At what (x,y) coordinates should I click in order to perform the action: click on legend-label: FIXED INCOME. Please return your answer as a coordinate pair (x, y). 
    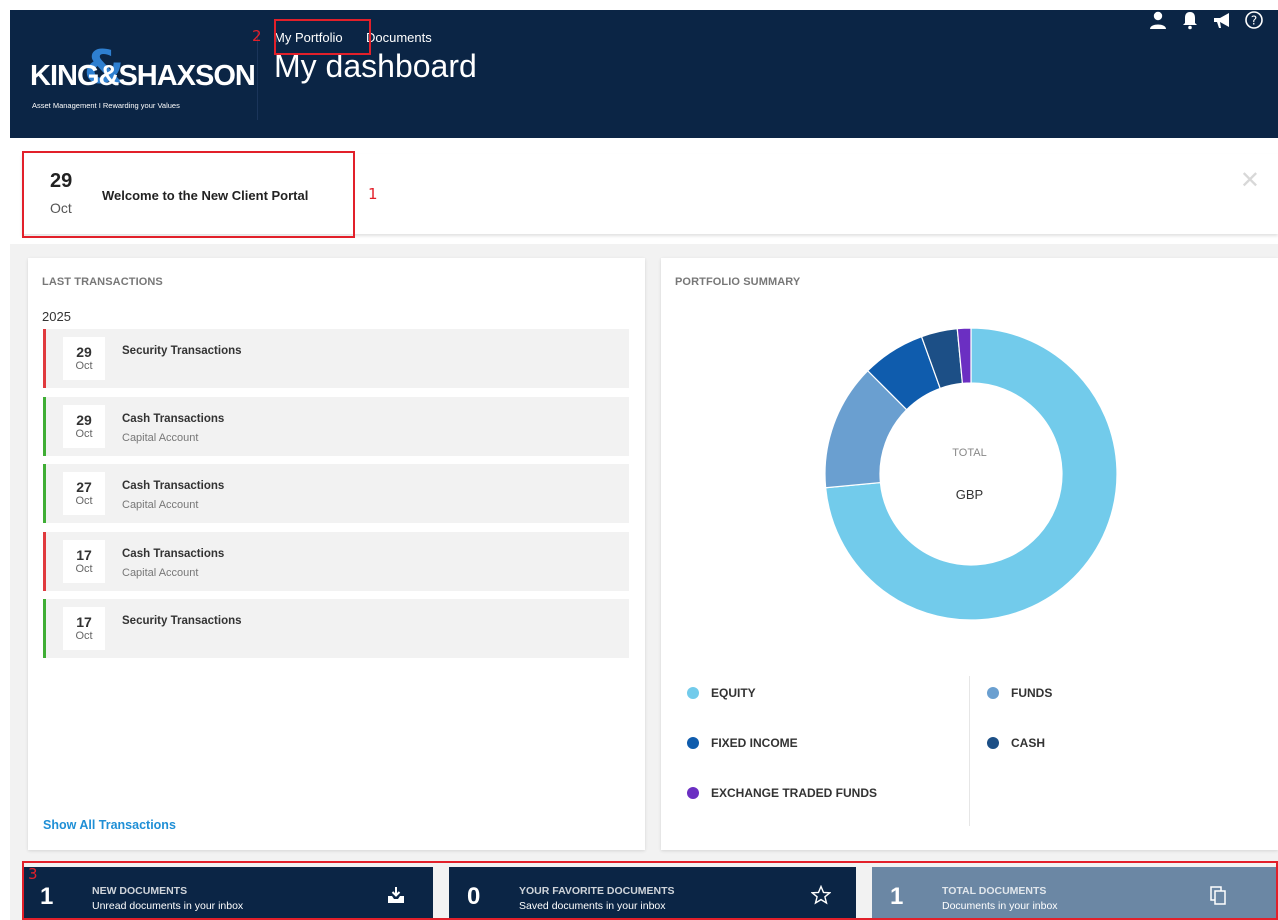
    Looking at the image, I should click on (754, 743).